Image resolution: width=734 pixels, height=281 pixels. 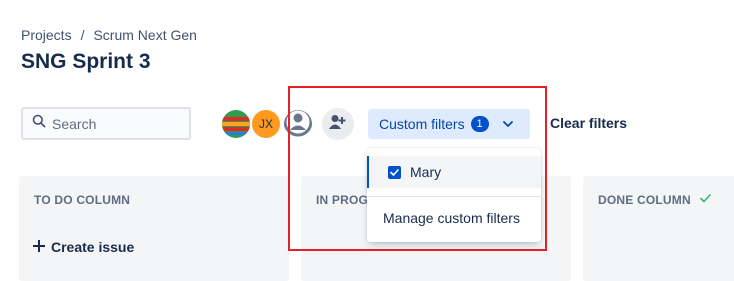 I want to click on breadcrumb-scrum-next-gen: Scrum Next Gen, so click(x=144, y=35).